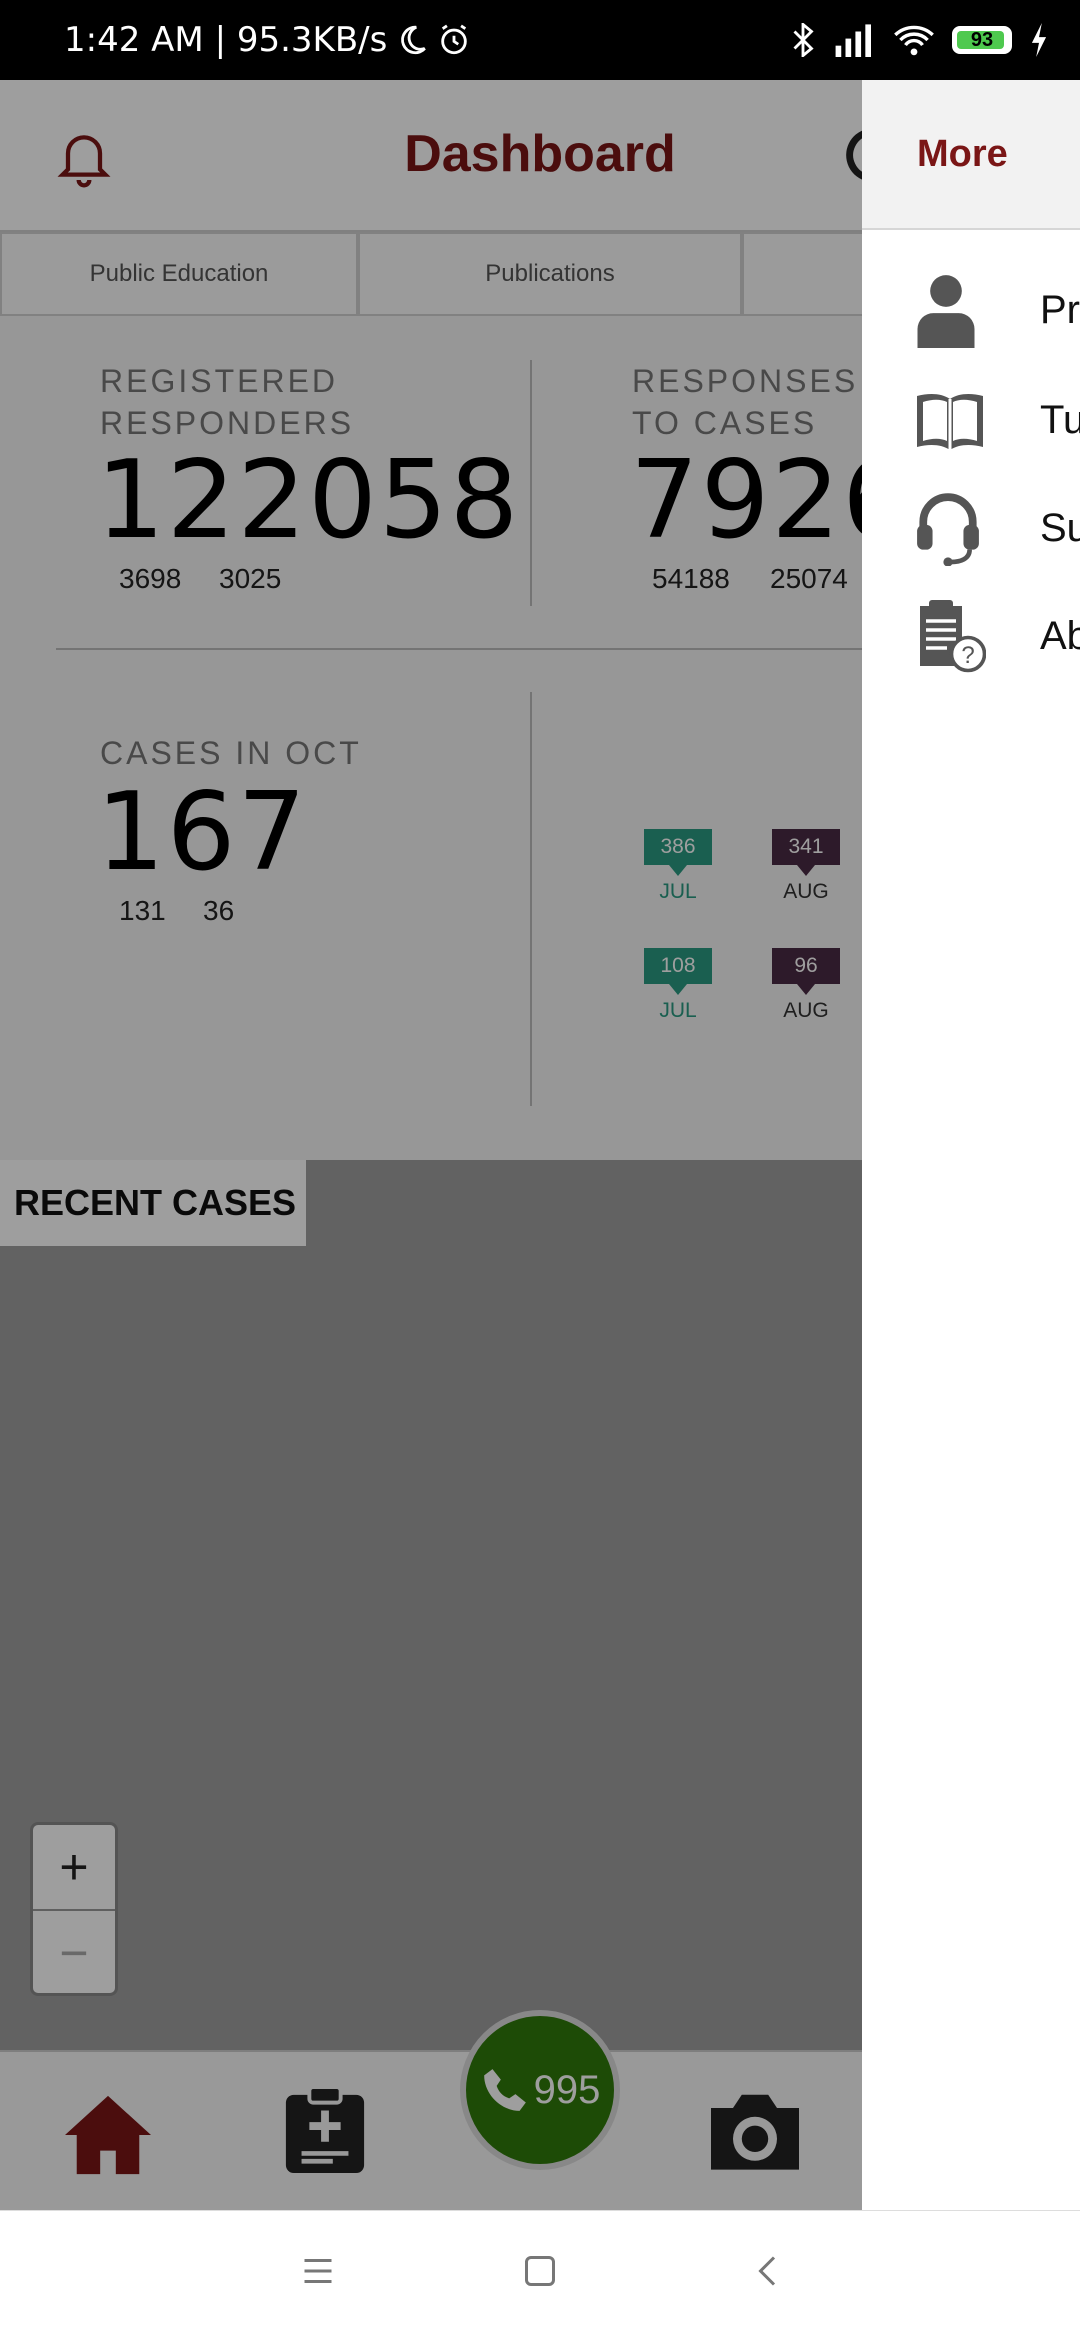 The height and width of the screenshot is (2341, 1080). I want to click on drawer-title: More, so click(962, 153).